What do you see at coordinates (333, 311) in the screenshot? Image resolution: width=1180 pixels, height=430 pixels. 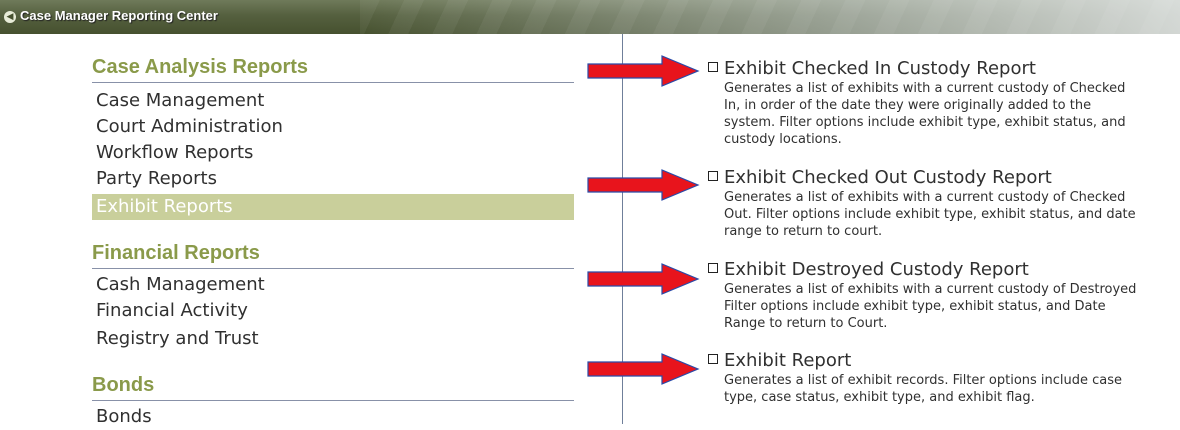 I see `nav-item-financial-activity: Financial Activity` at bounding box center [333, 311].